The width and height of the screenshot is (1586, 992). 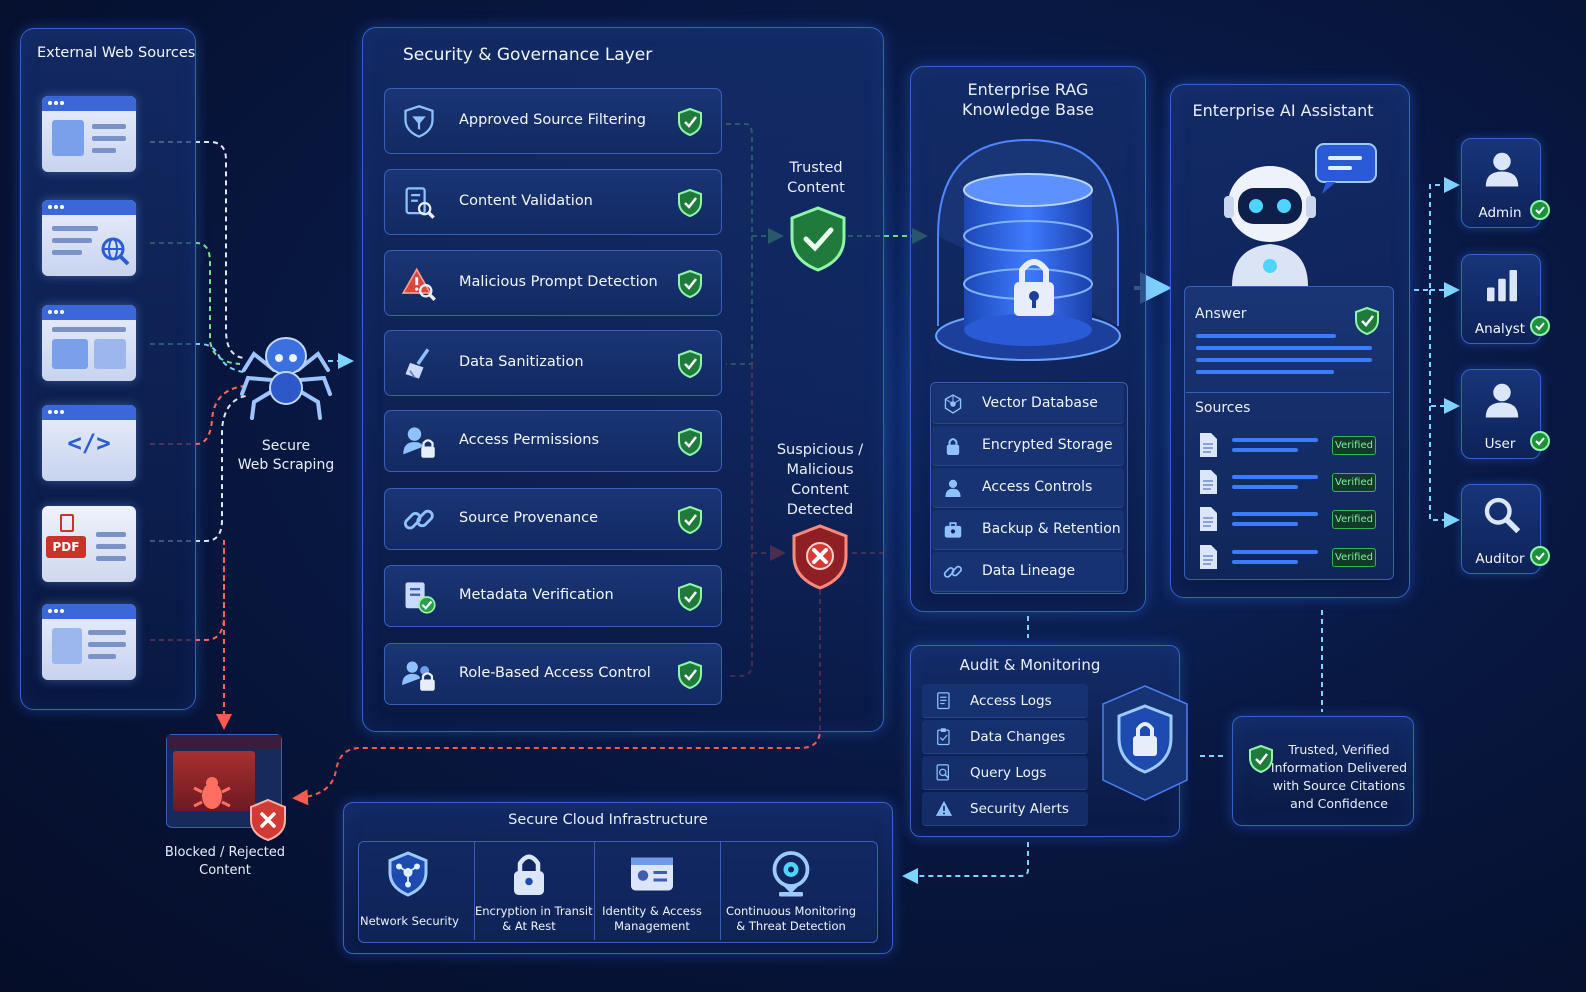 I want to click on person-icon, so click(x=1502, y=169).